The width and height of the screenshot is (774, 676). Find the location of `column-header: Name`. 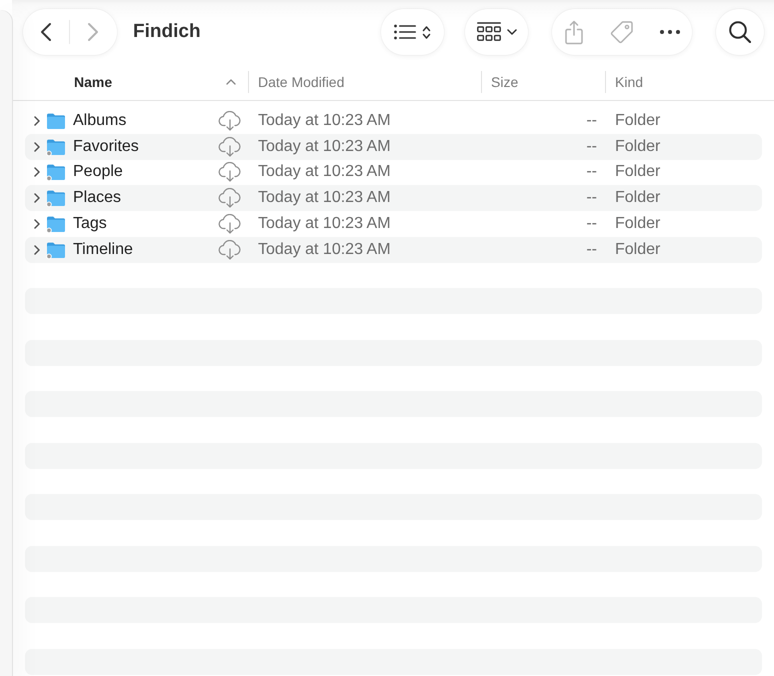

column-header: Name is located at coordinates (136, 81).